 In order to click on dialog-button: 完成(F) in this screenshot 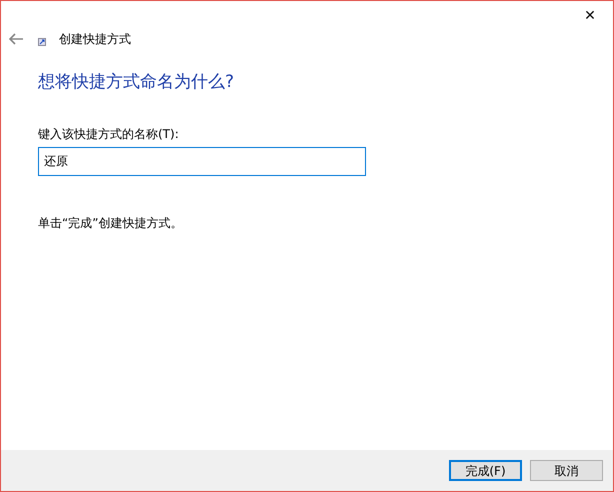, I will do `click(485, 470)`.